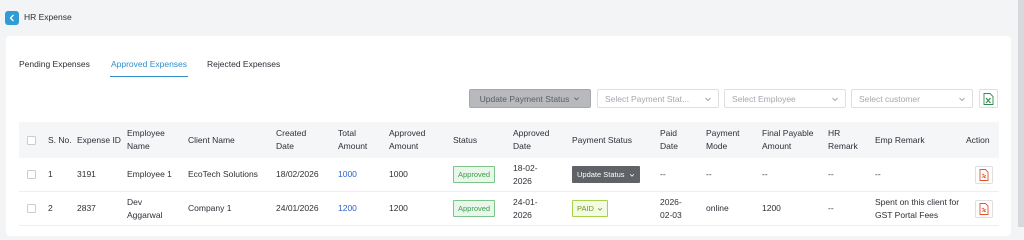 Image resolution: width=1024 pixels, height=240 pixels. What do you see at coordinates (524, 98) in the screenshot?
I see `update-payment-status-label: Update Payment Status` at bounding box center [524, 98].